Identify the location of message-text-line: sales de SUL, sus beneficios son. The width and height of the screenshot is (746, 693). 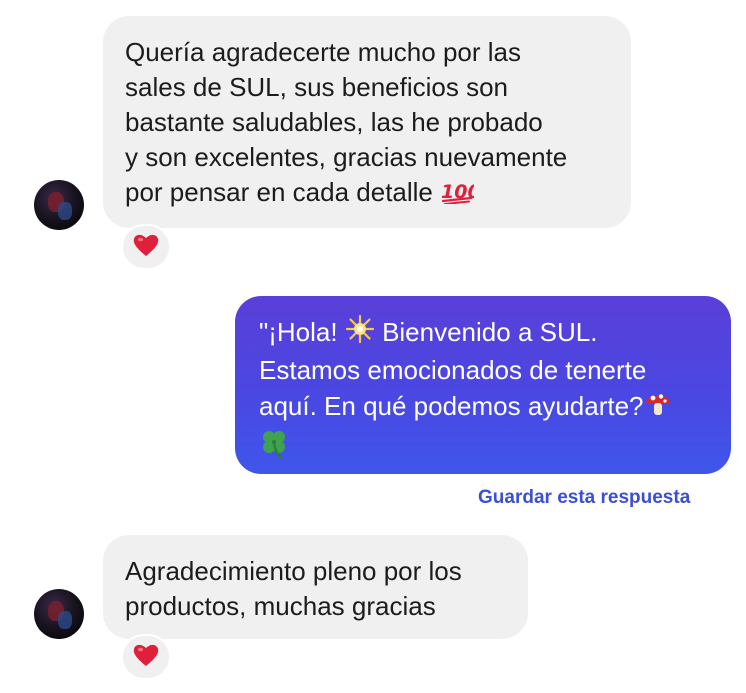
(316, 87).